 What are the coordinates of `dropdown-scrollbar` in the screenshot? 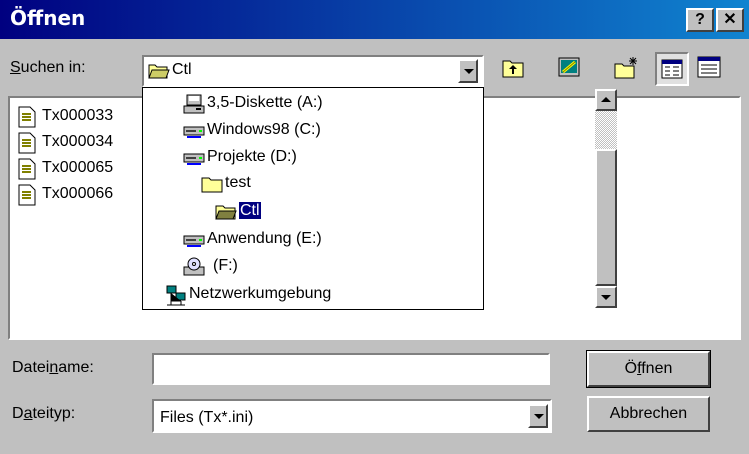 It's located at (606, 198).